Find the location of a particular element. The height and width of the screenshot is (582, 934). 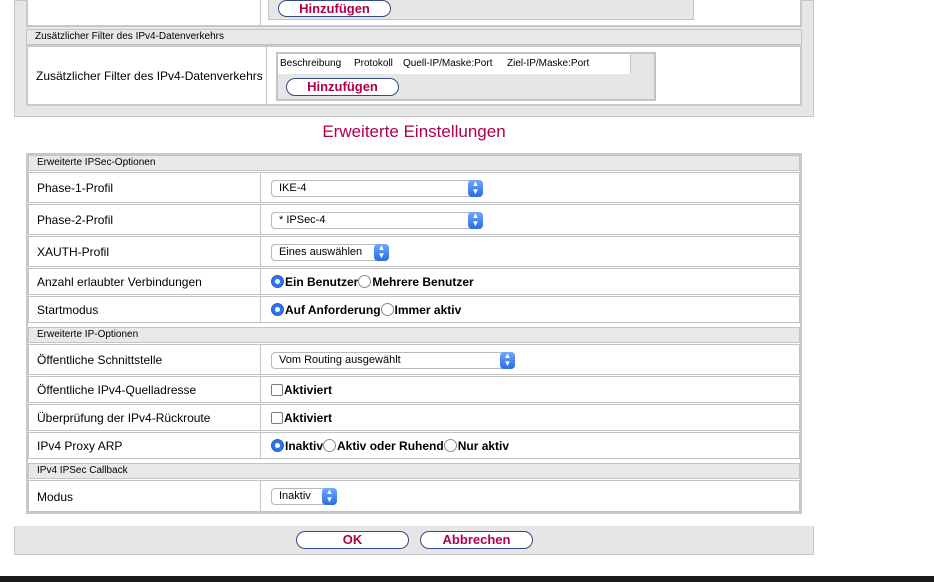

connections-label: Anzahl erlaubter Verbindungen is located at coordinates (119, 282).